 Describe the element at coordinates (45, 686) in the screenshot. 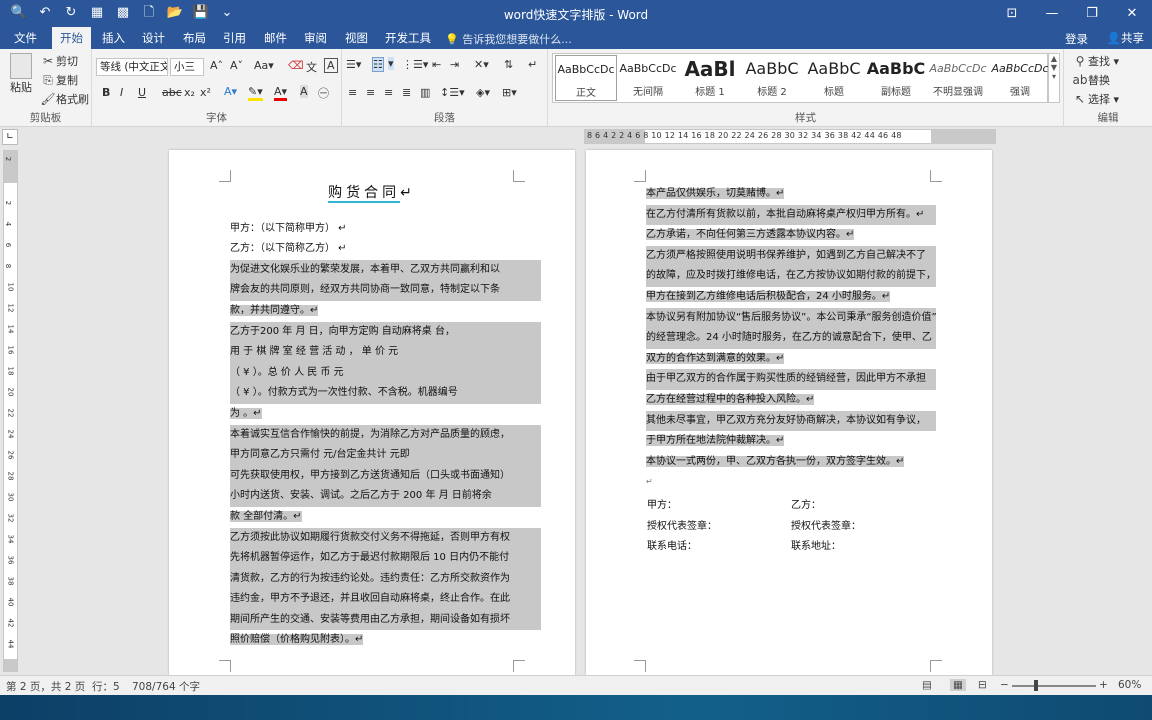

I see `page-indicator: 第 2 页，共 2 页` at that location.